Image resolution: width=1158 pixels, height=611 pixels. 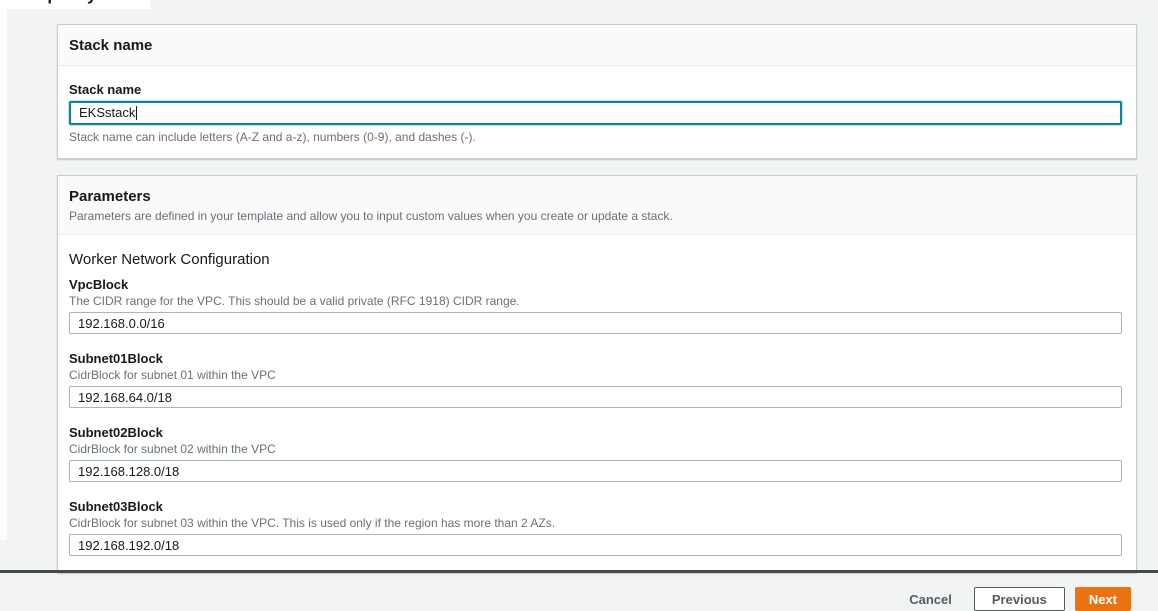 What do you see at coordinates (597, 45) in the screenshot?
I see `stack-name-panel-header: Stack name` at bounding box center [597, 45].